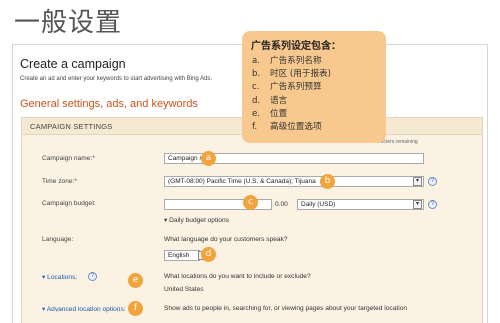  I want to click on language-label: Language:, so click(58, 239).